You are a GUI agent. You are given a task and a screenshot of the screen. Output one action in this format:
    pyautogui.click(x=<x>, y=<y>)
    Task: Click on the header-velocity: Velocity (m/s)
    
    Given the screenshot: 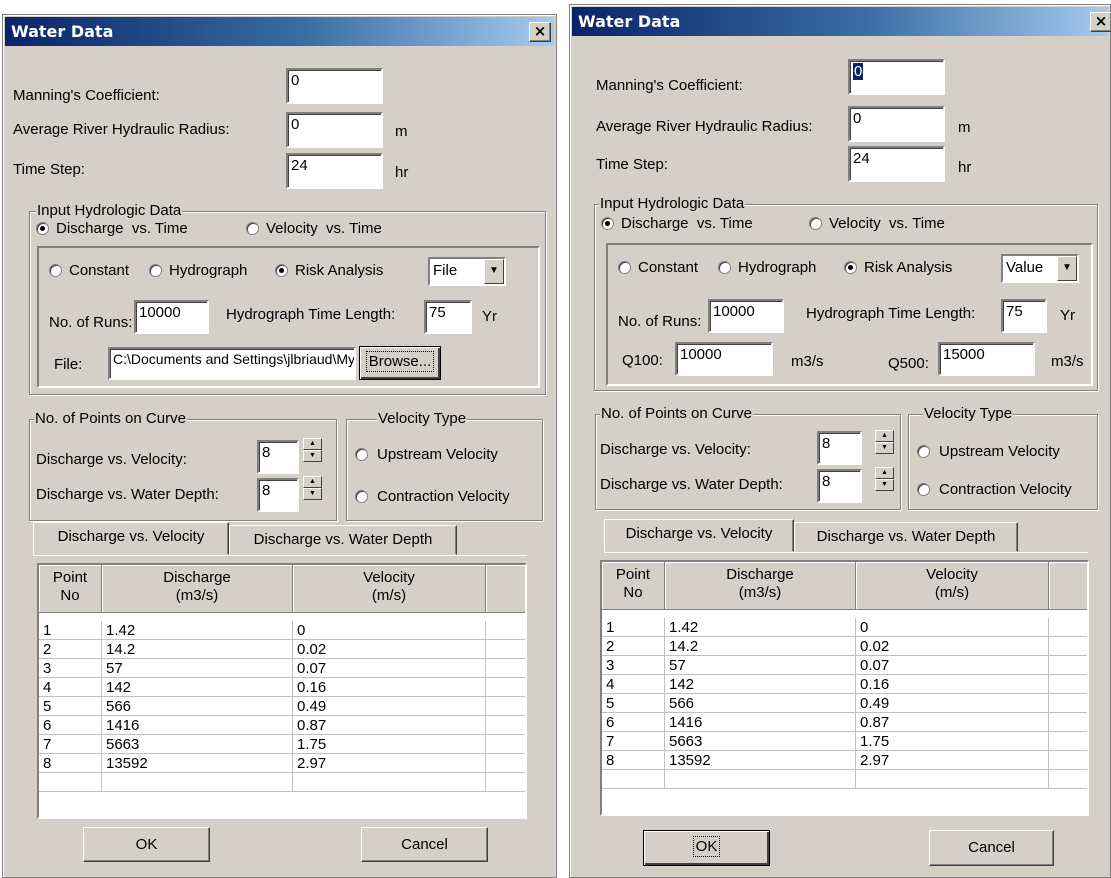 What is the action you would take?
    pyautogui.click(x=952, y=586)
    